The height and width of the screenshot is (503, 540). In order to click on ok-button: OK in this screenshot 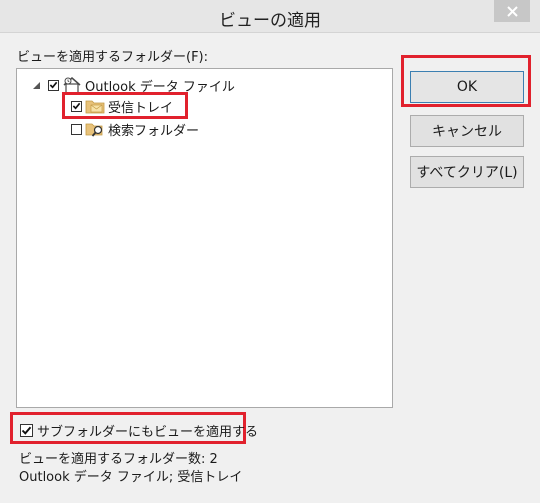, I will do `click(467, 87)`.